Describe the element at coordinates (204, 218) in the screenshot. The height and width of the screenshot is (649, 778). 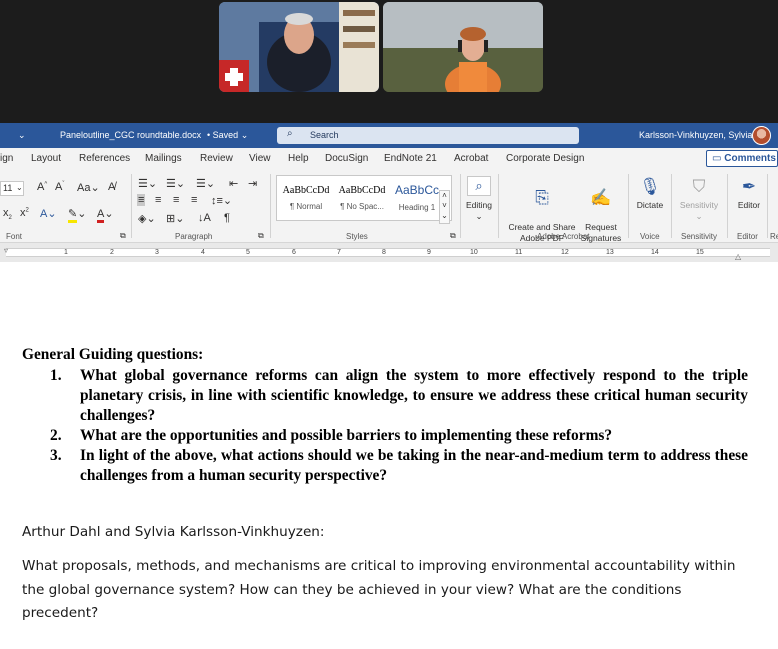
I see `sort-icon: ↓A` at that location.